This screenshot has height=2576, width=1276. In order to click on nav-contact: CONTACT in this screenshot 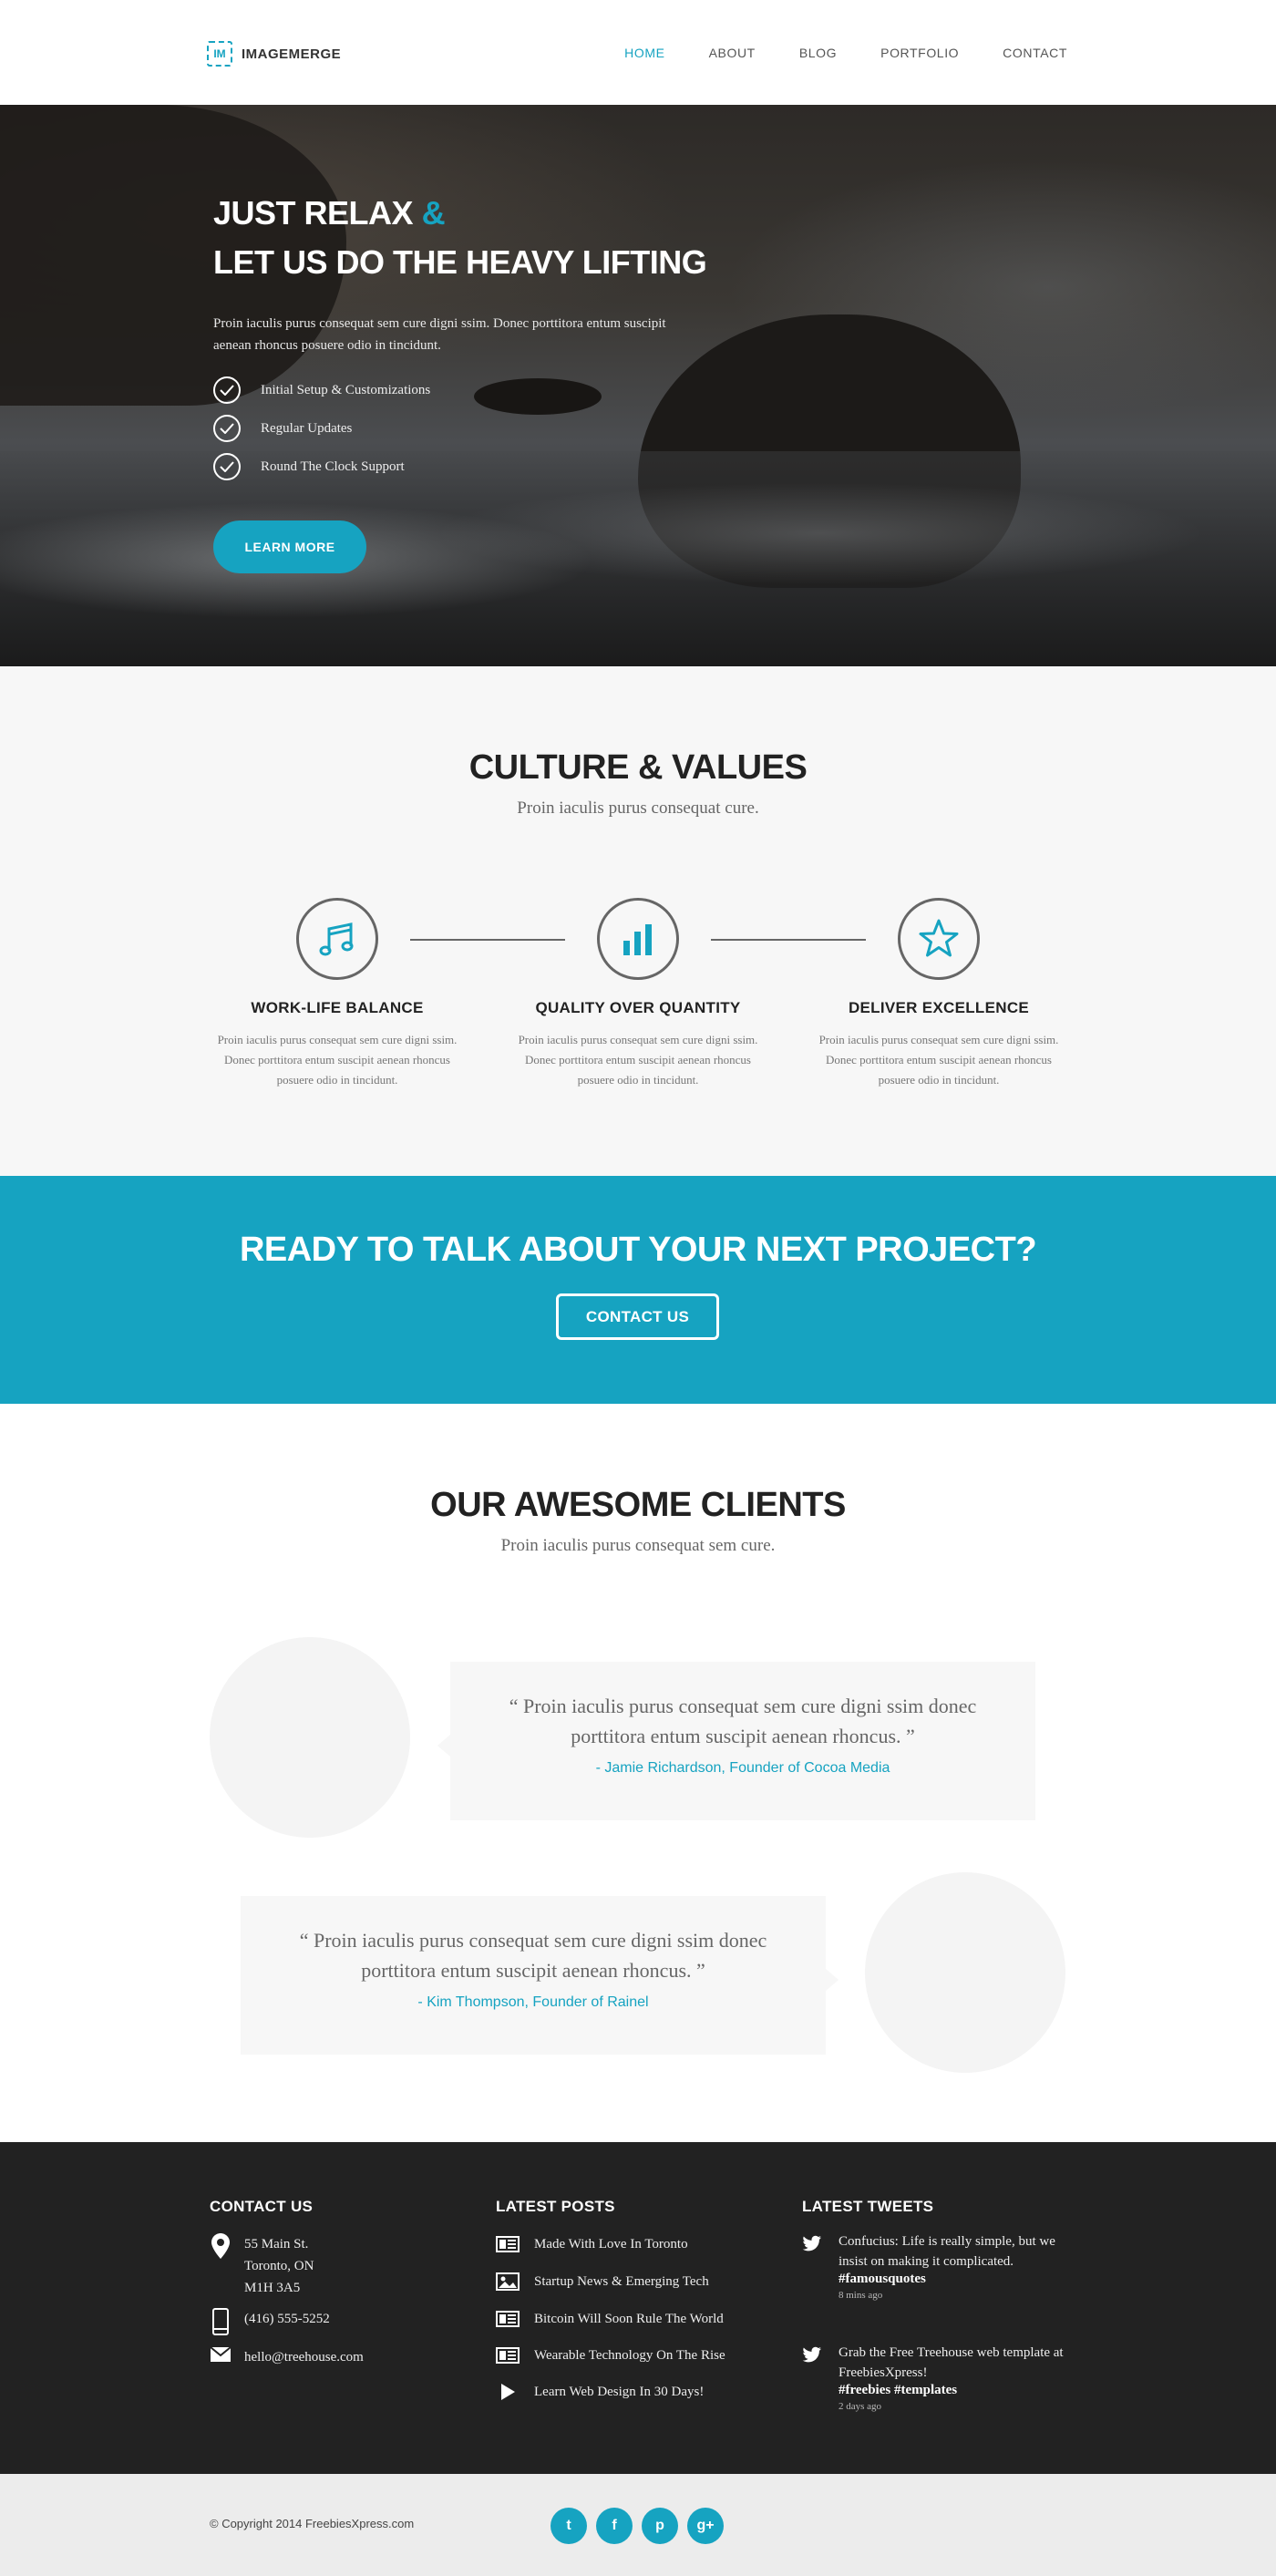, I will do `click(1035, 53)`.